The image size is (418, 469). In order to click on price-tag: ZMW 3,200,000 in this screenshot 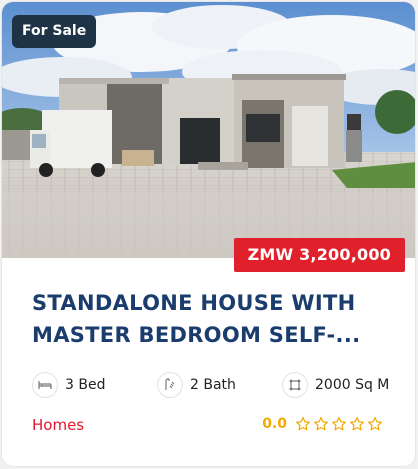, I will do `click(319, 255)`.